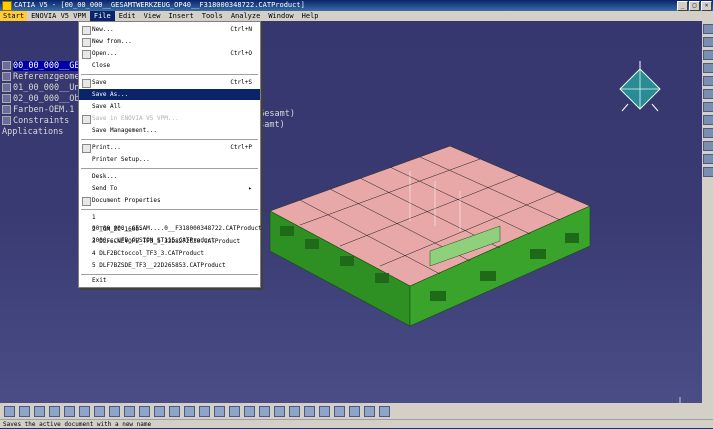  I want to click on menu-item-print: Print... Ctrl+P, so click(169, 147).